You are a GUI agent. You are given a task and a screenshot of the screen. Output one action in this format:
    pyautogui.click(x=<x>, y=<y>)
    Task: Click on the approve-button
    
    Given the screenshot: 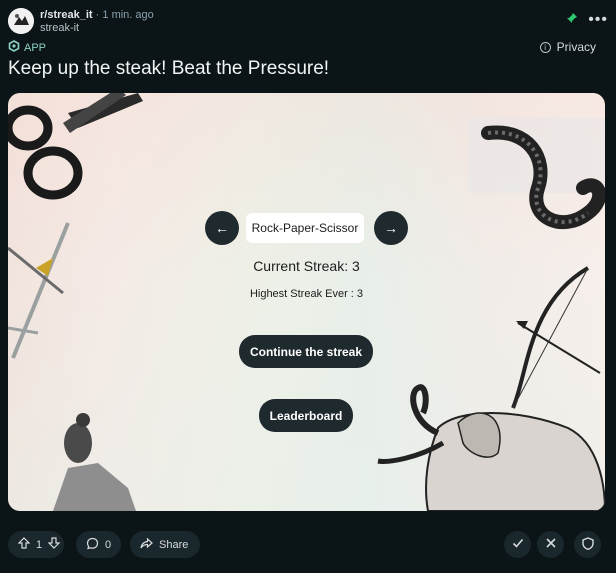 What is the action you would take?
    pyautogui.click(x=517, y=544)
    